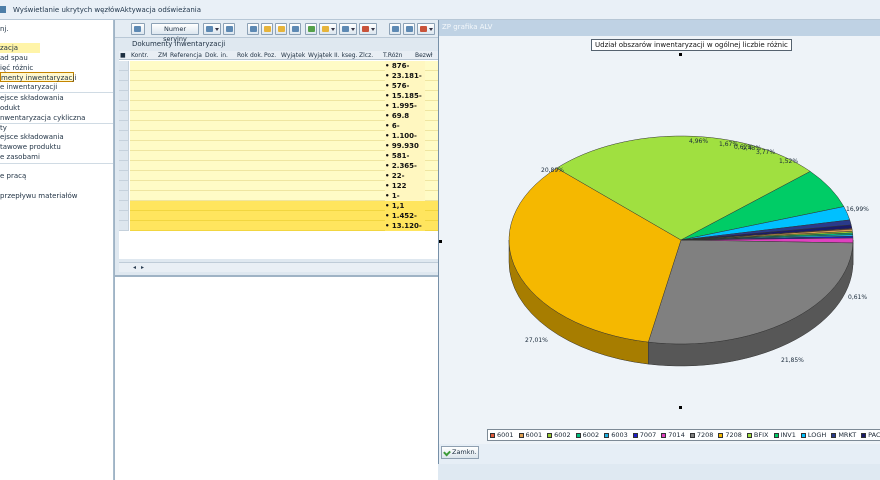 This screenshot has width=880, height=480. What do you see at coordinates (284, 226) in the screenshot?
I see `table-row: • 13.120-` at bounding box center [284, 226].